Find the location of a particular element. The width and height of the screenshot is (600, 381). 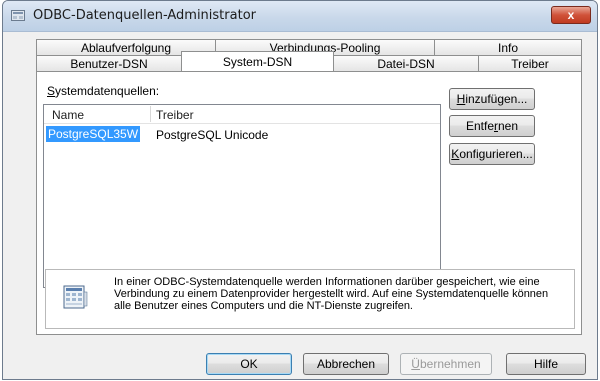

group-label-accesskey: S is located at coordinates (51, 91).